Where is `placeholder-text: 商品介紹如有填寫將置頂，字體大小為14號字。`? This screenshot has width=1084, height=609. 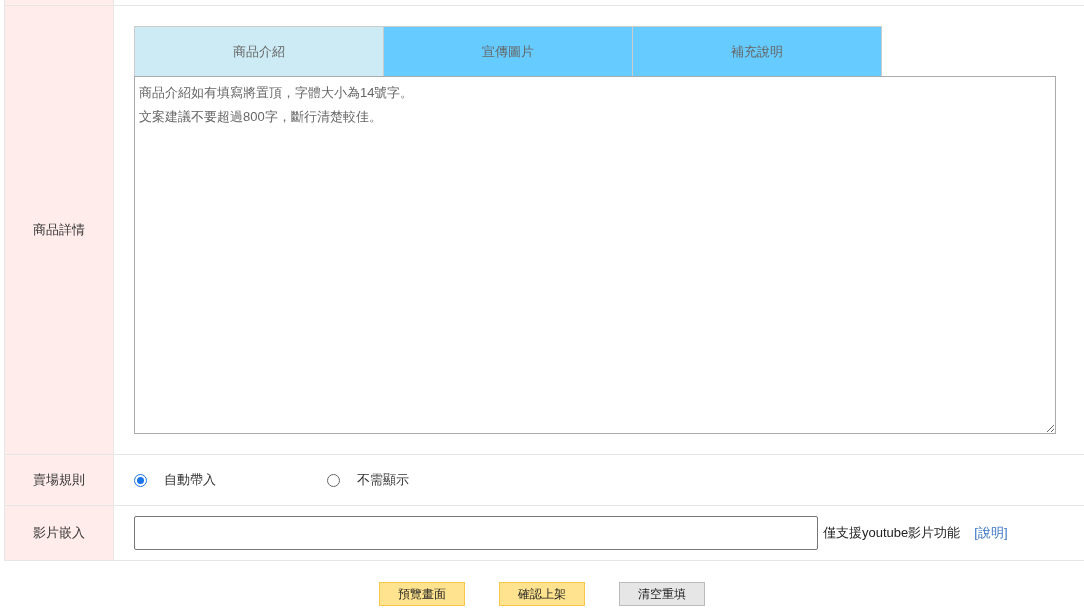
placeholder-text: 商品介紹如有填寫將置頂，字體大小為14號字。 is located at coordinates (276, 93).